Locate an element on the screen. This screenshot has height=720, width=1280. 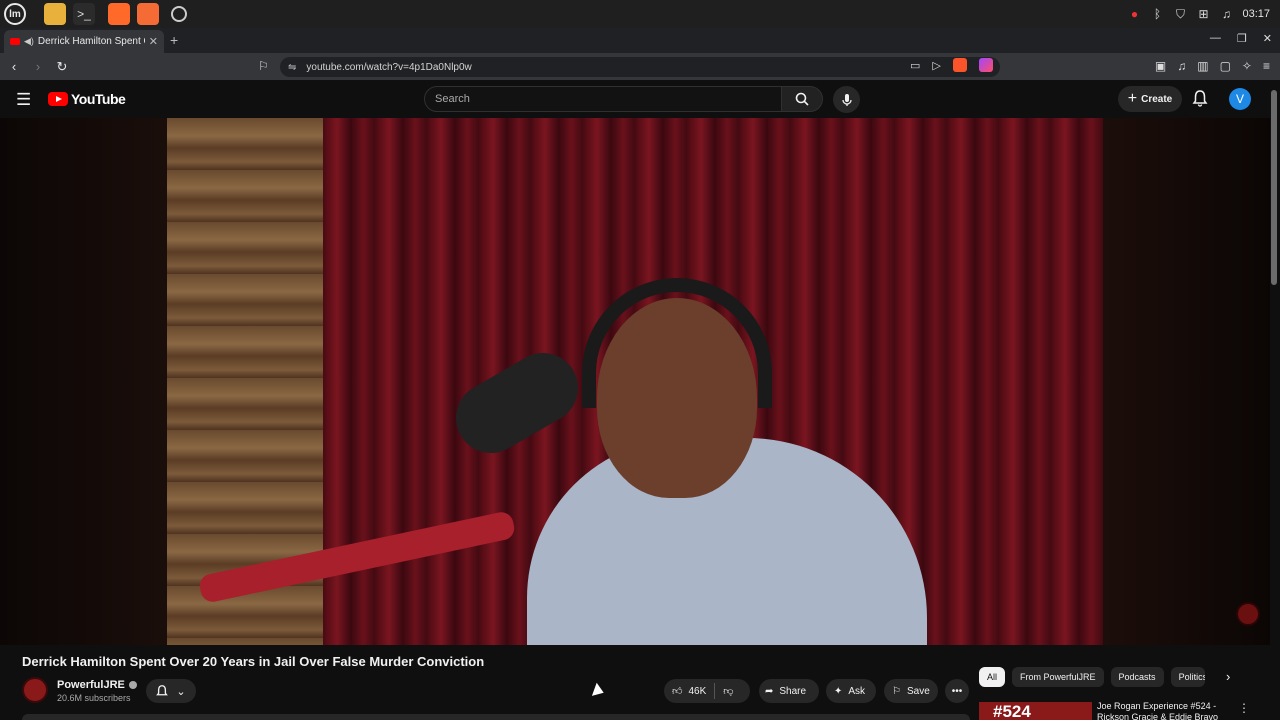
like-button: 👍︎ 46K is located at coordinates (689, 691).